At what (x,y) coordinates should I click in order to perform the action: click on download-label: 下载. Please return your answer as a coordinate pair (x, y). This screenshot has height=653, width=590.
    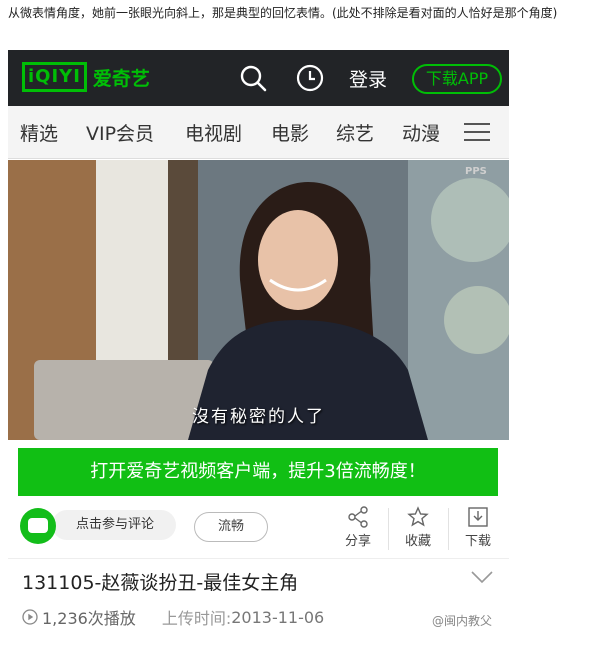
    Looking at the image, I should click on (477, 541).